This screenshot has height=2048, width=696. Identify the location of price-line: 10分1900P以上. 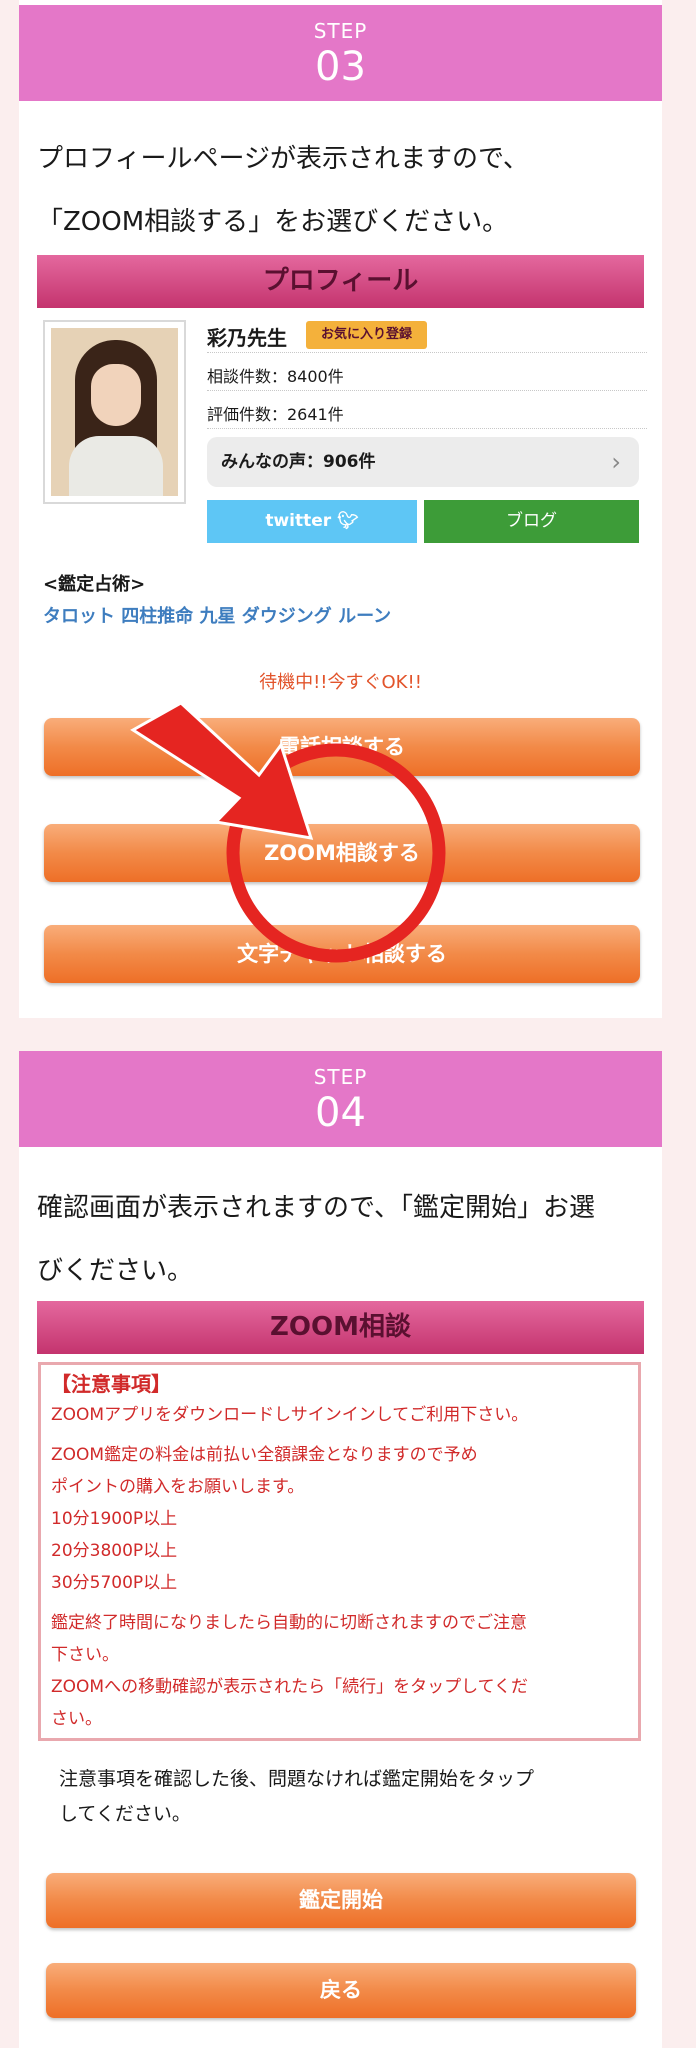
(114, 1519).